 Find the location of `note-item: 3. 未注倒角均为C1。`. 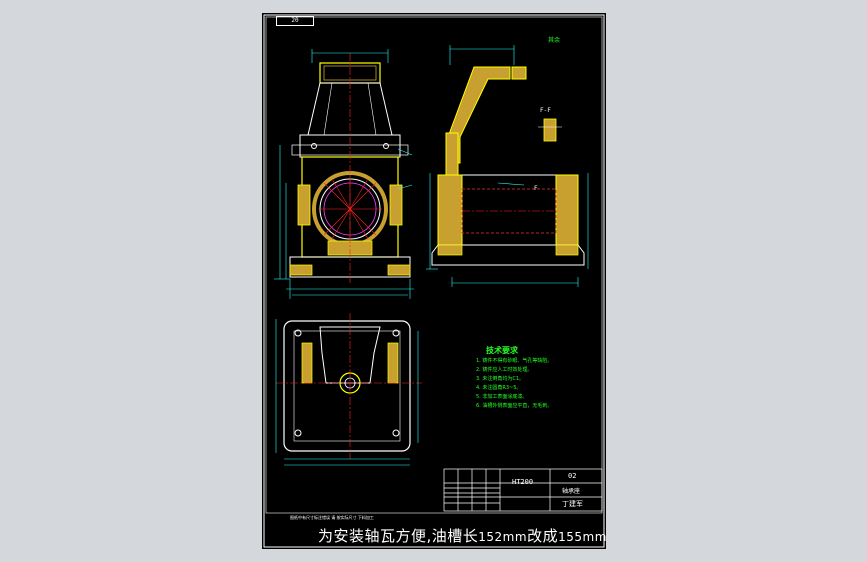

note-item: 3. 未注倒角均为C1。 is located at coordinates (500, 379).